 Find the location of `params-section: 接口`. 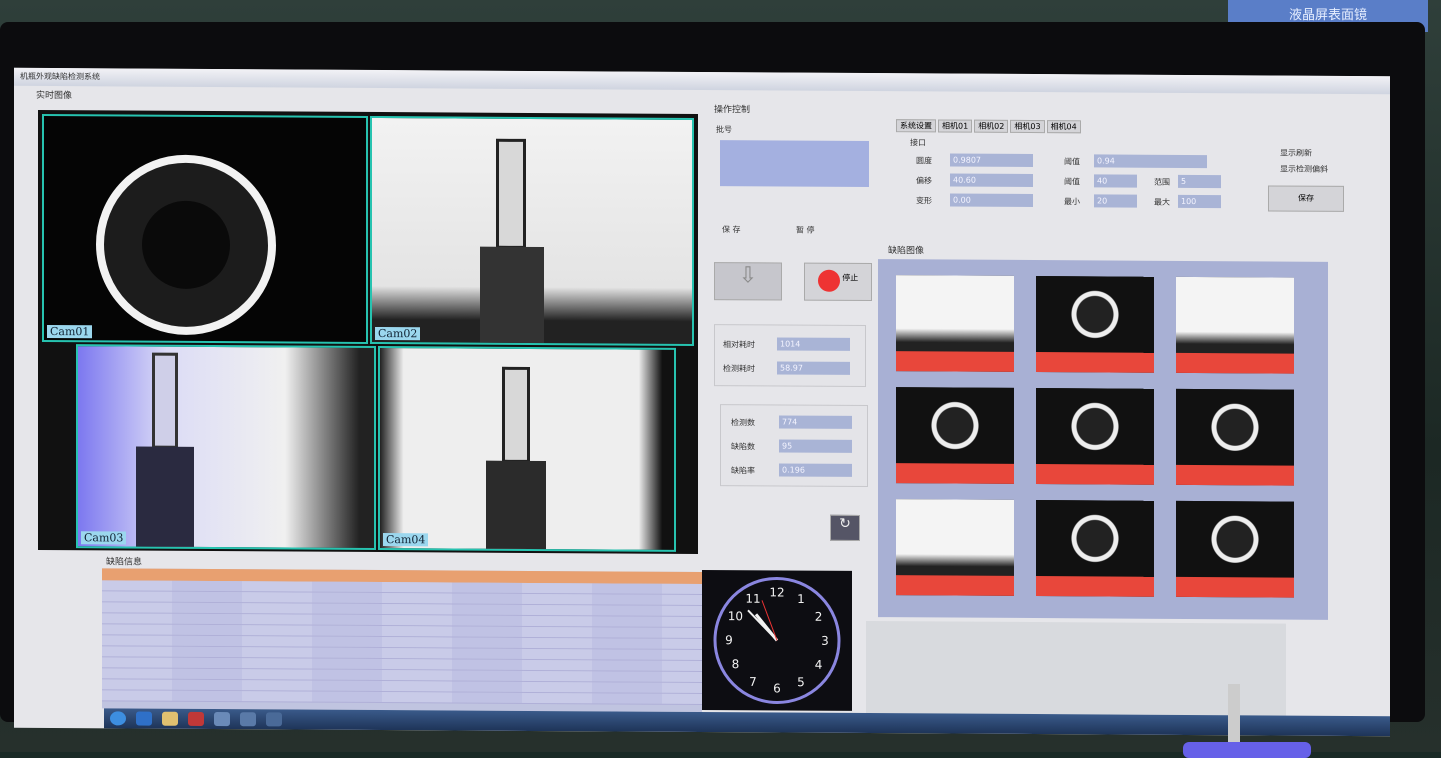

params-section: 接口 is located at coordinates (918, 143).